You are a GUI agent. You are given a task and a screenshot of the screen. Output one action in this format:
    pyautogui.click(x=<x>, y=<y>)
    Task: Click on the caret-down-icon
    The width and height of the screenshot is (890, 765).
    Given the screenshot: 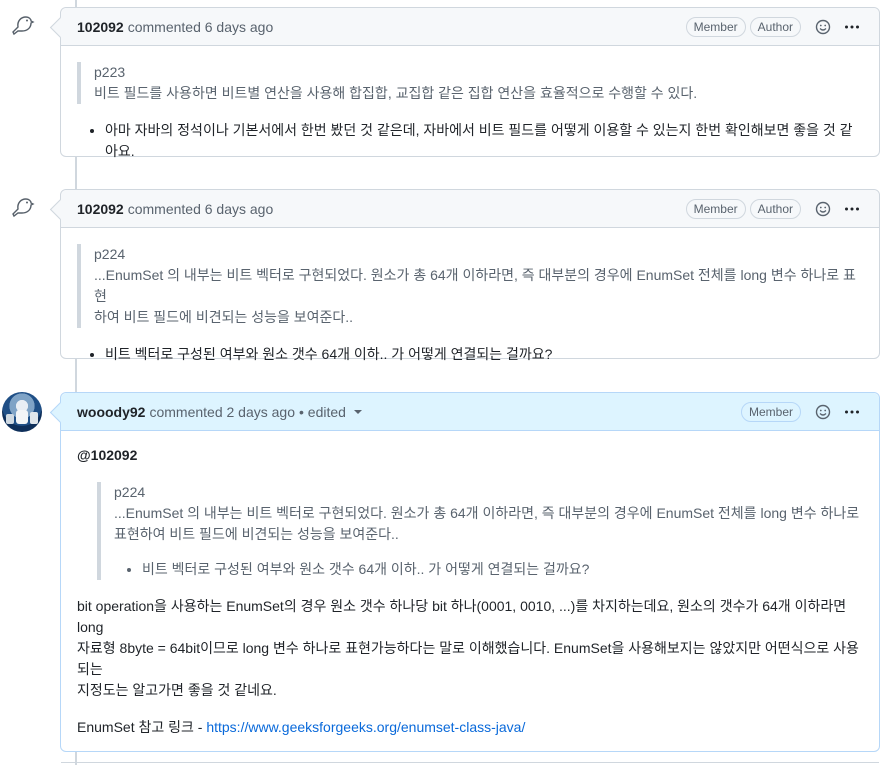 What is the action you would take?
    pyautogui.click(x=357, y=411)
    